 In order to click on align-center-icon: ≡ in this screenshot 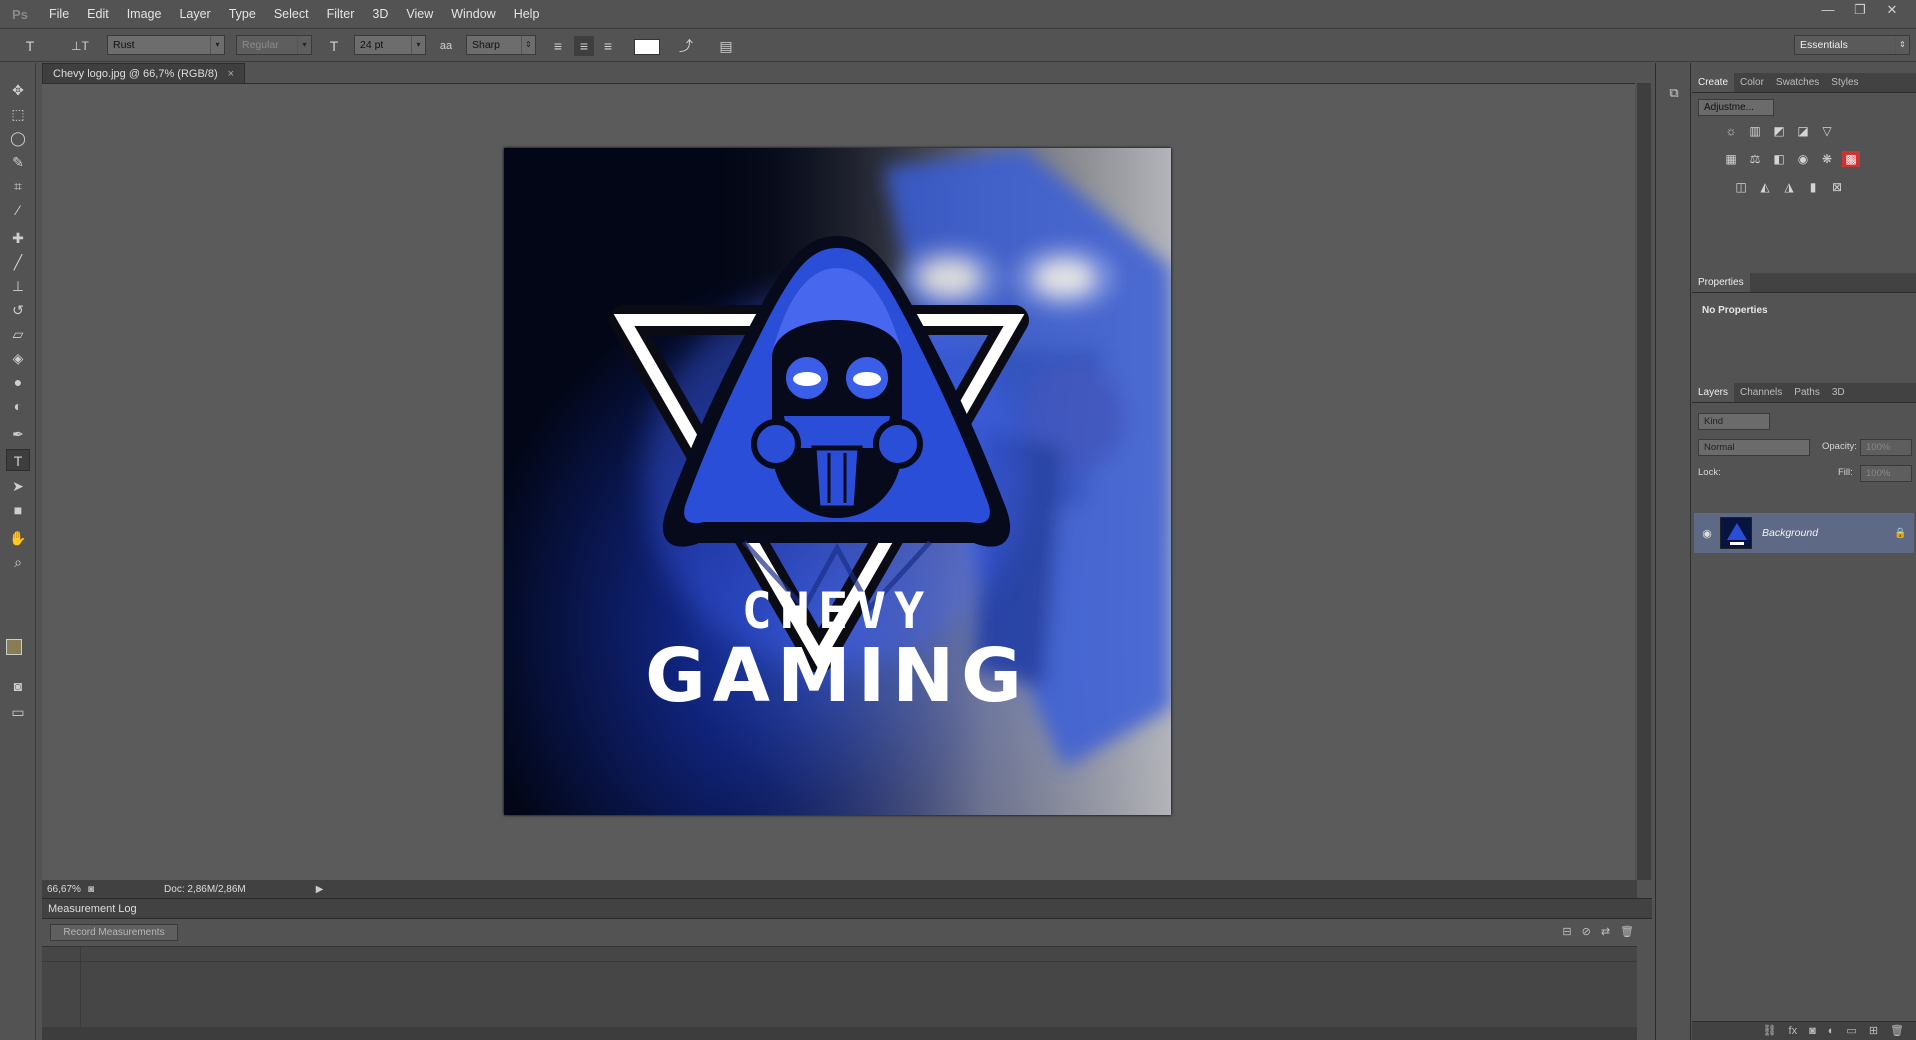, I will do `click(584, 46)`.